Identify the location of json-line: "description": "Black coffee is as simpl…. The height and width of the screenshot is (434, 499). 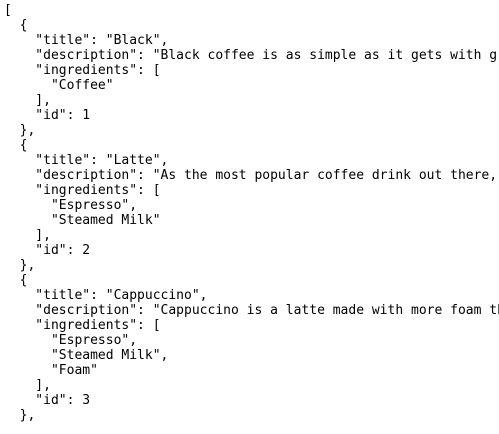
(251, 55).